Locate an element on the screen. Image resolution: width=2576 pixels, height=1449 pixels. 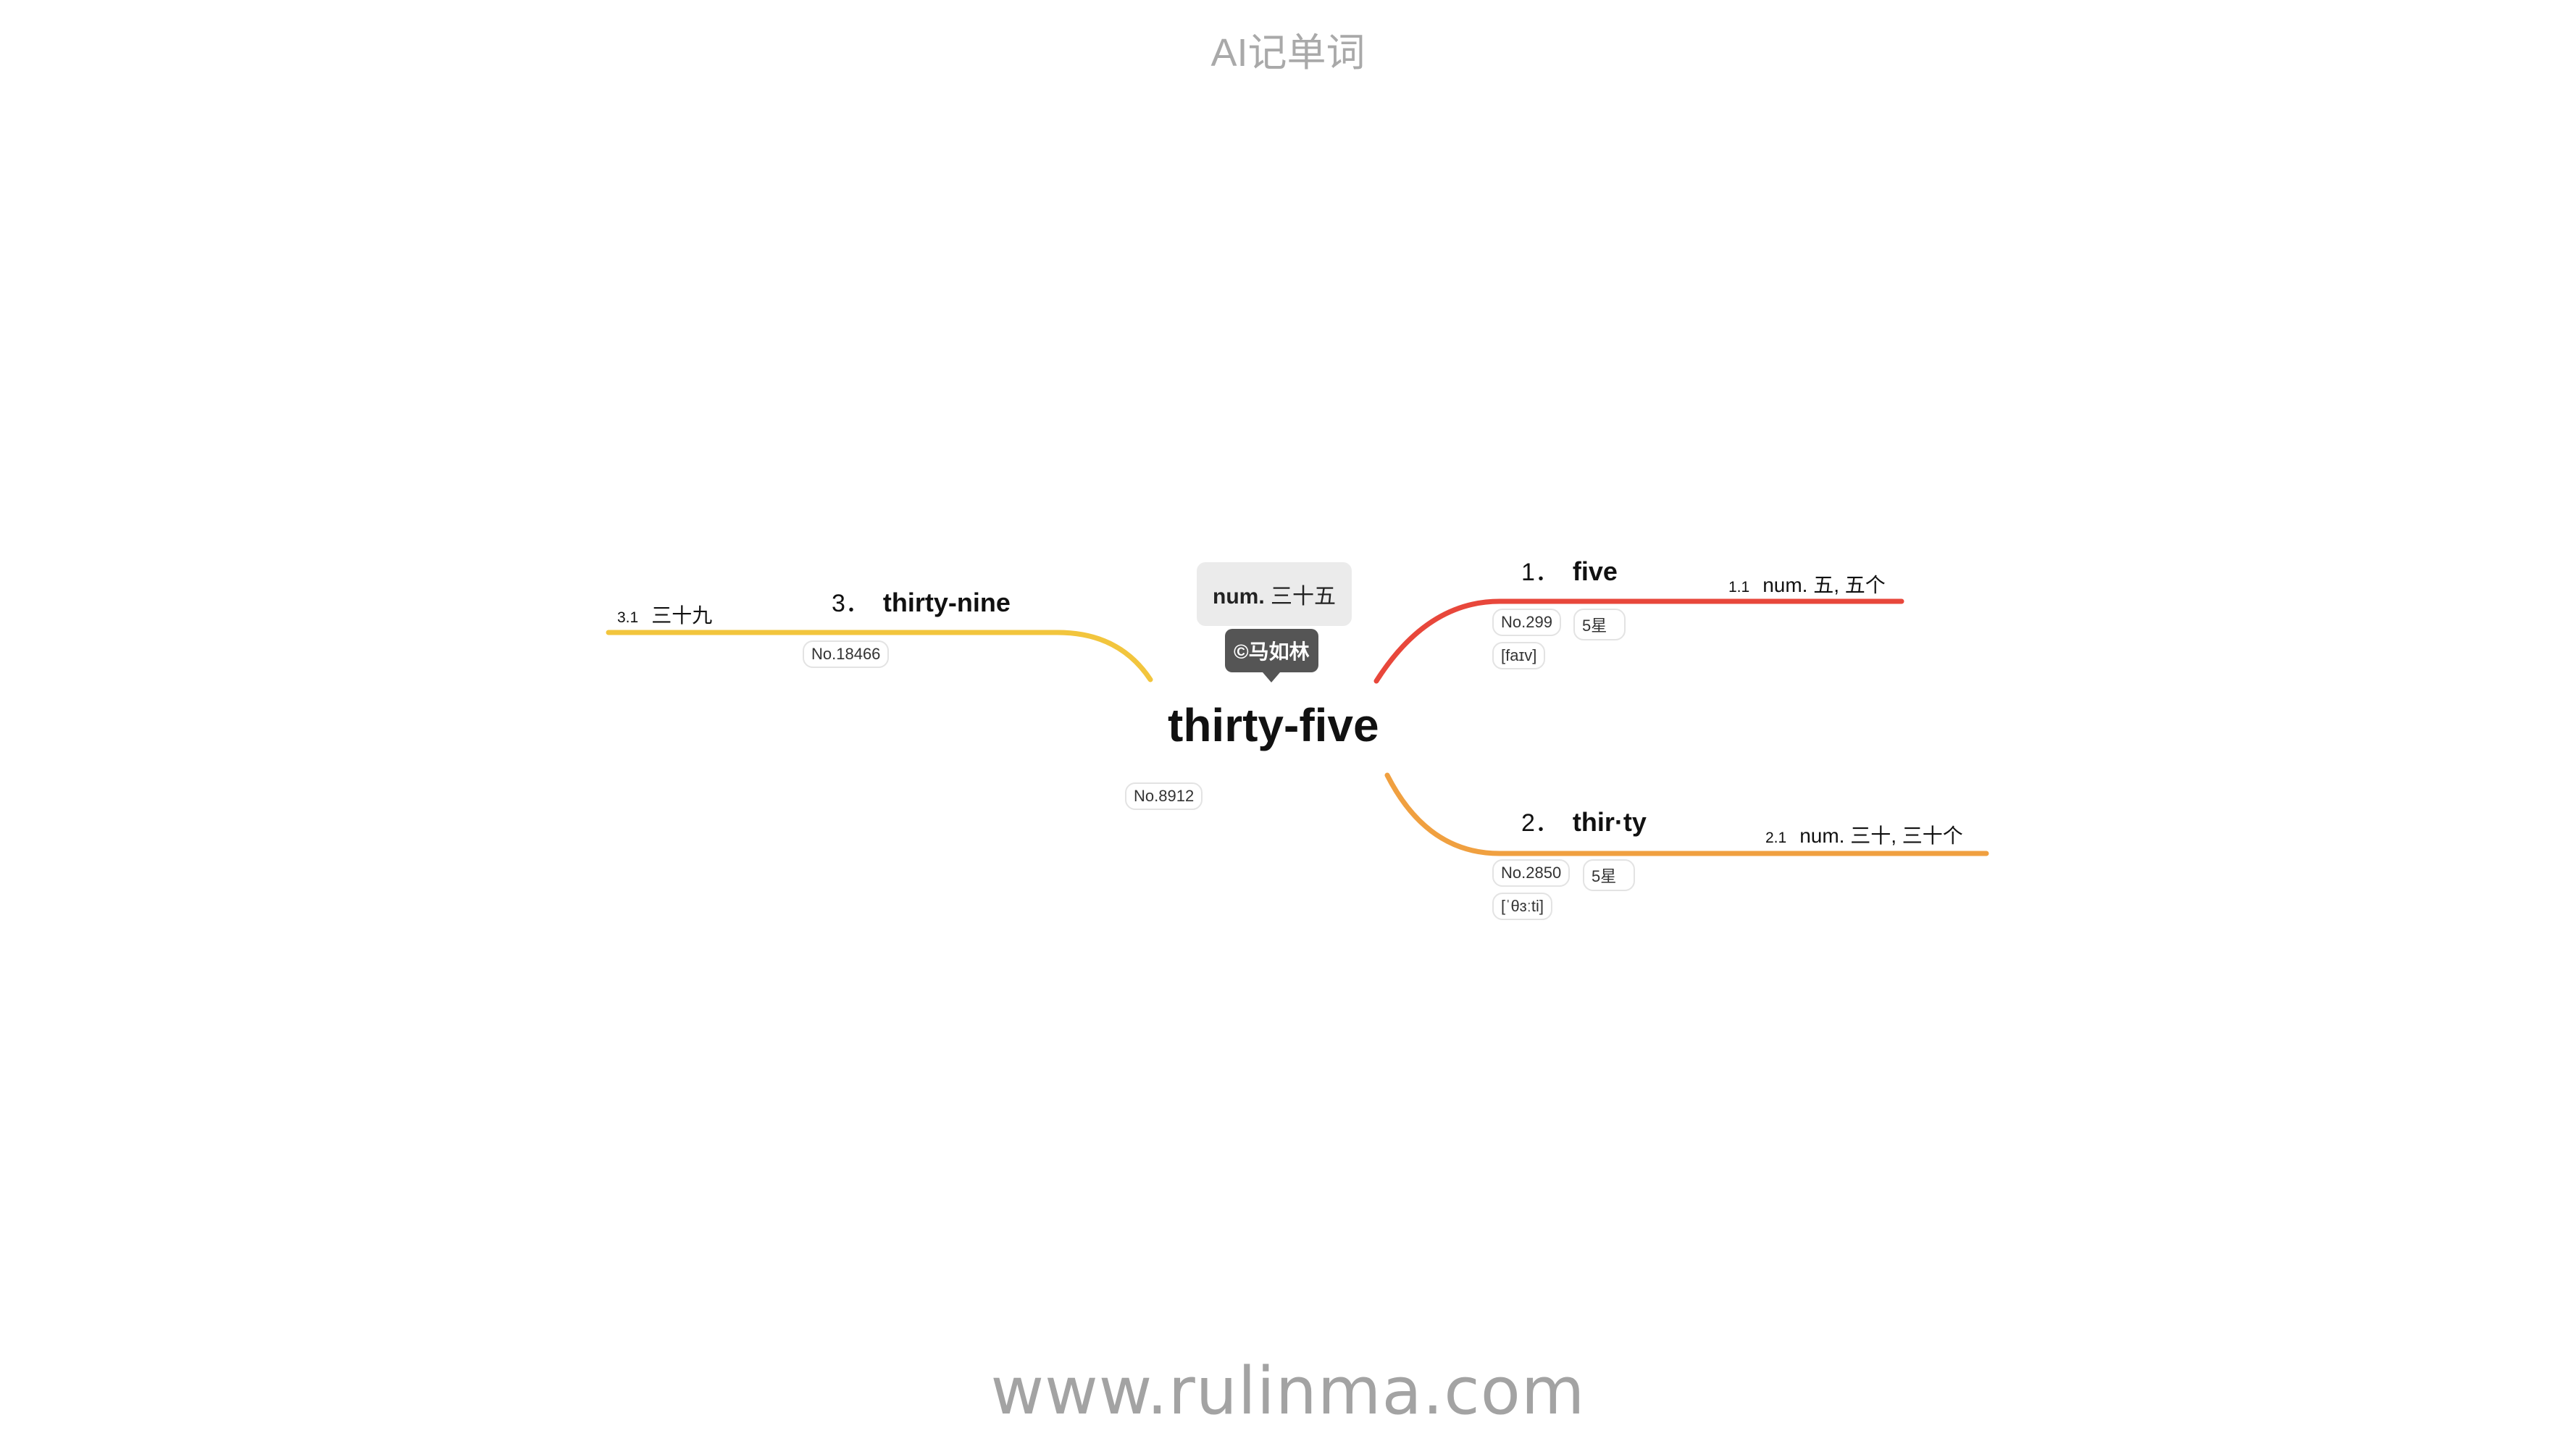
branch-2-title: 2． thir·ty is located at coordinates (1584, 820).